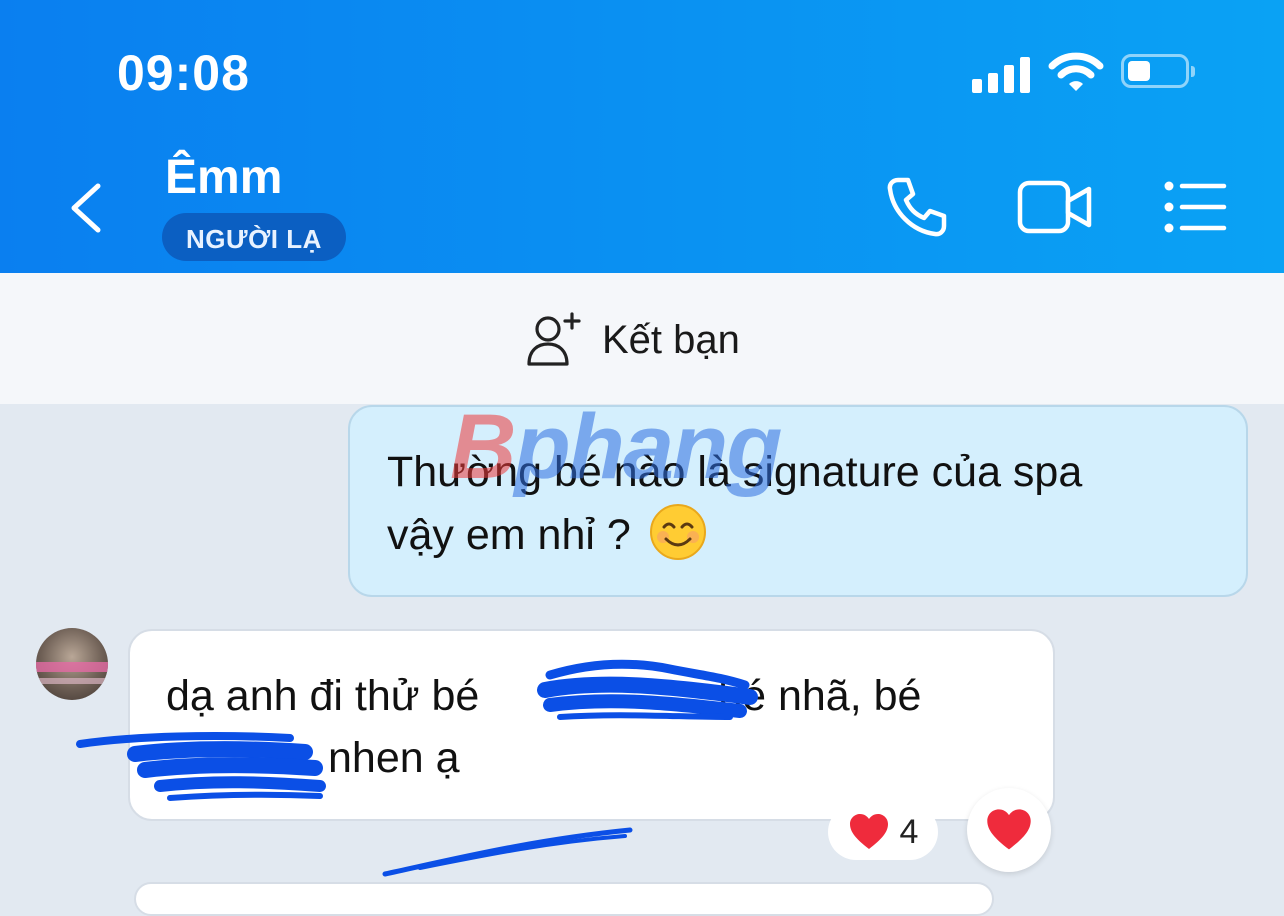 The width and height of the screenshot is (1284, 916). I want to click on video-call-icon, so click(1055, 207).